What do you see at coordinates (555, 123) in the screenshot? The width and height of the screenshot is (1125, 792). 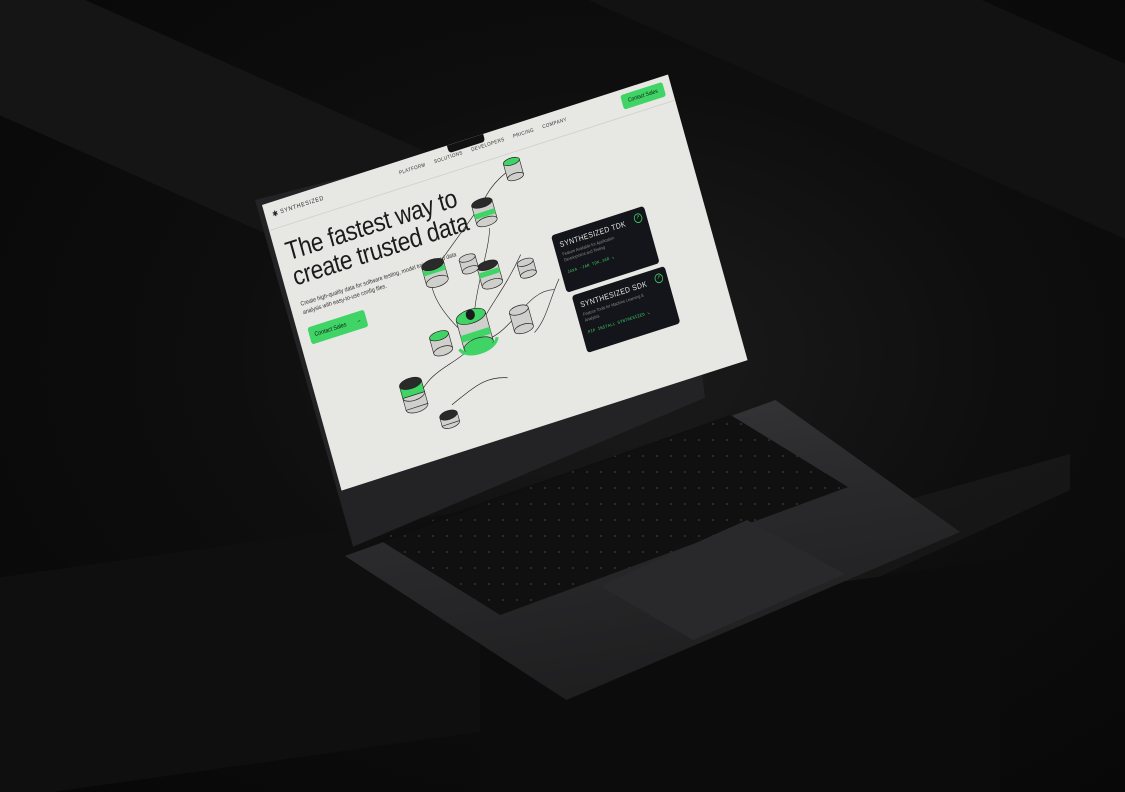 I see `nav-link-company: COMPANY` at bounding box center [555, 123].